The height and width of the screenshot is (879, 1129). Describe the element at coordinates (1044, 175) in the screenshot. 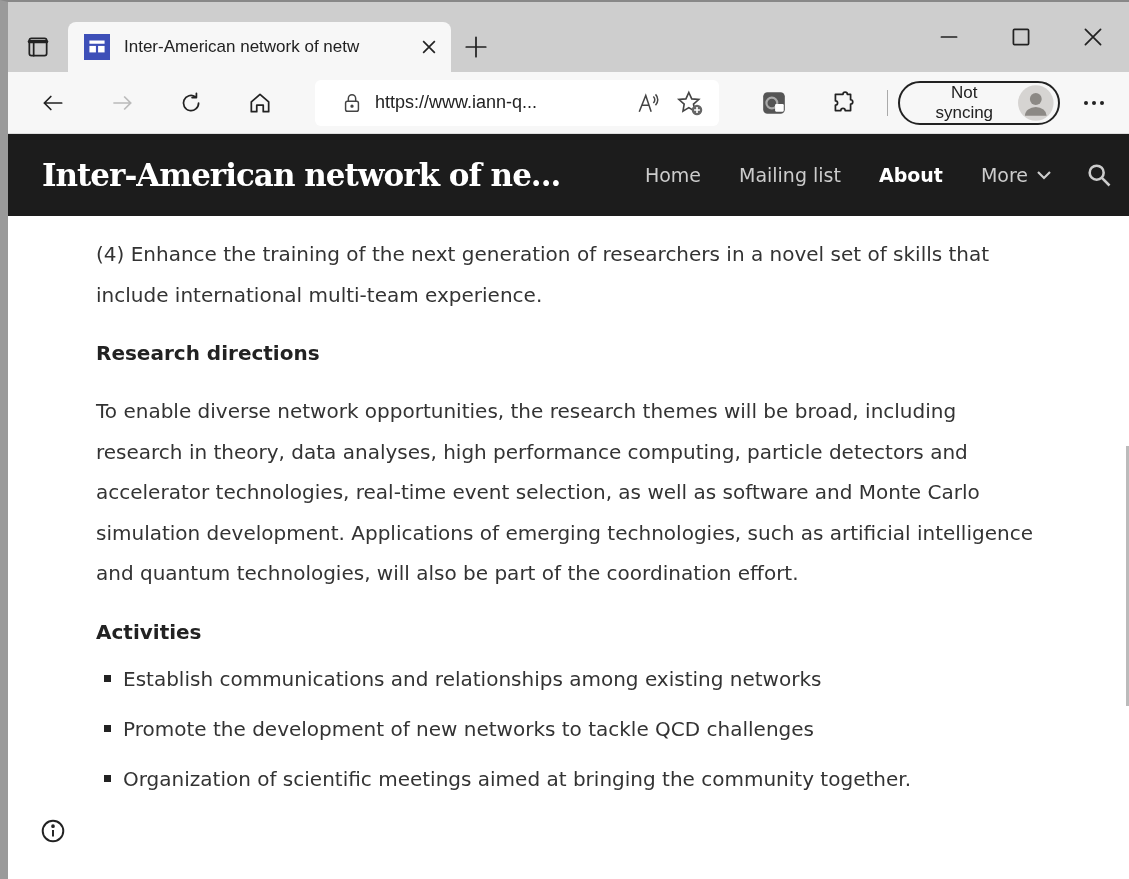

I see `chevron-icon` at that location.